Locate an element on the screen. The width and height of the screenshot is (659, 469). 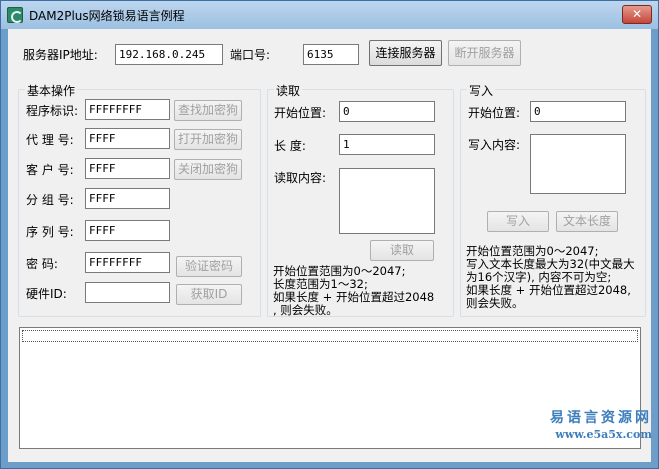
watermark-title: 易语言资源网 is located at coordinates (601, 418).